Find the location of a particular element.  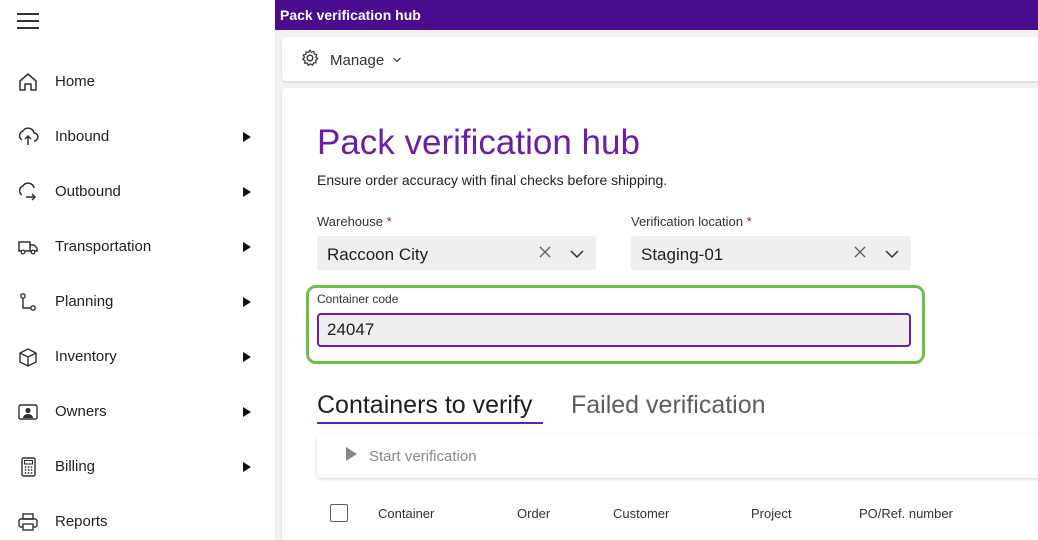

box-icon is located at coordinates (28, 357).